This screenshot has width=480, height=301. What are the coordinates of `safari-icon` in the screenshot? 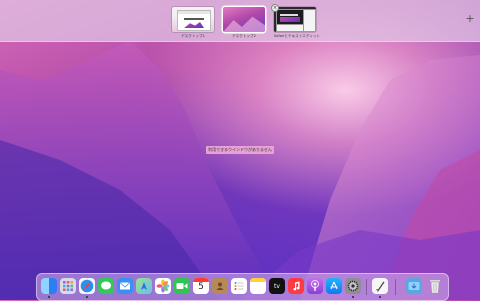 It's located at (87, 286).